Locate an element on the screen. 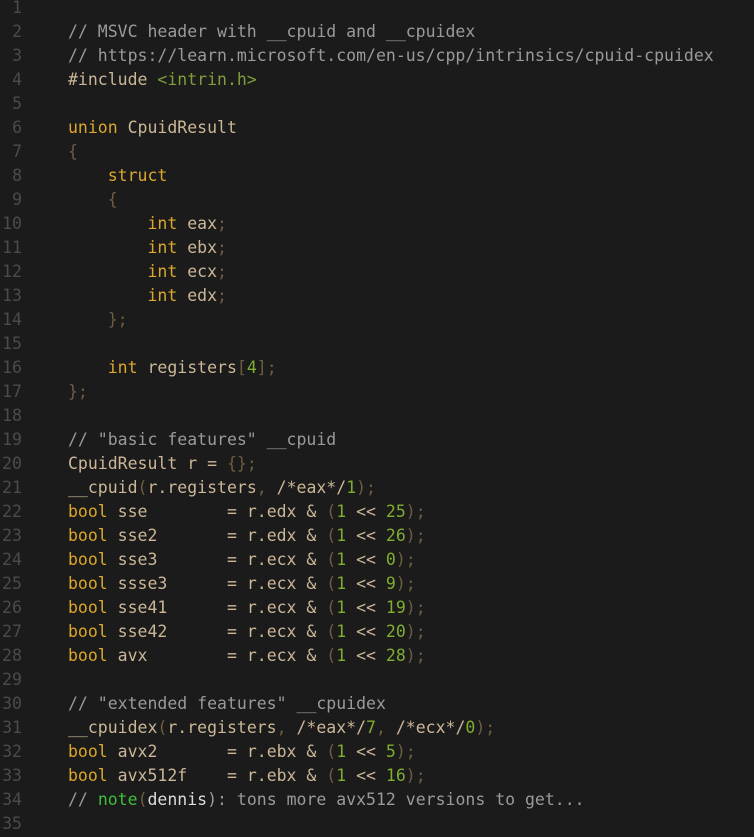  code-line: 7{ is located at coordinates (377, 152).